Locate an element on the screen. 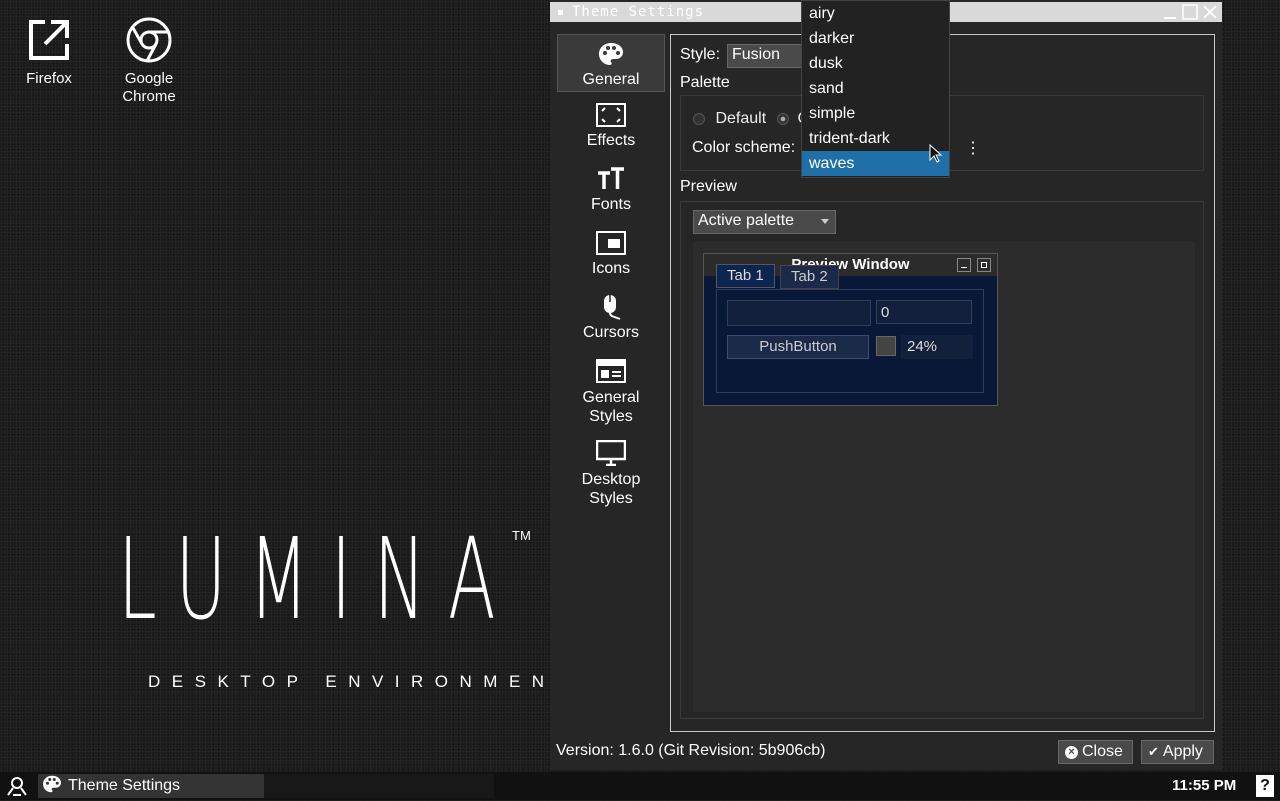 Image resolution: width=1280 pixels, height=801 pixels. sidebar-item-label: Cursors is located at coordinates (610, 332).